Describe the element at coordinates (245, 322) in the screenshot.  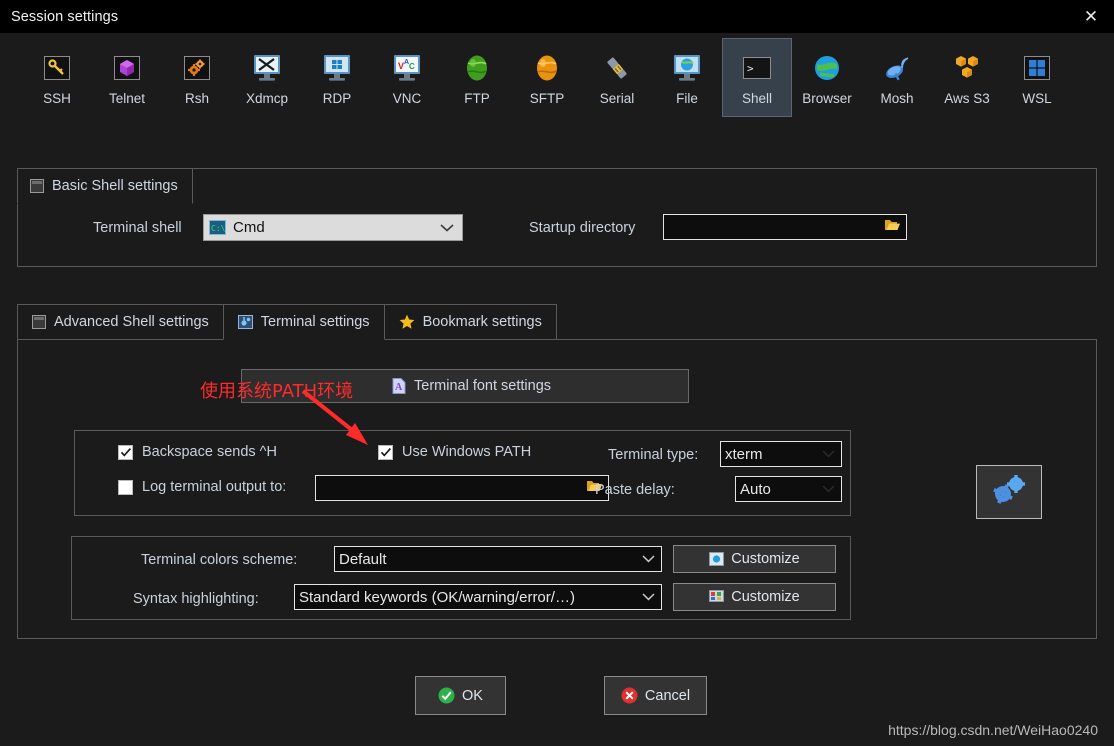
I see `terminal-settings-icon` at that location.